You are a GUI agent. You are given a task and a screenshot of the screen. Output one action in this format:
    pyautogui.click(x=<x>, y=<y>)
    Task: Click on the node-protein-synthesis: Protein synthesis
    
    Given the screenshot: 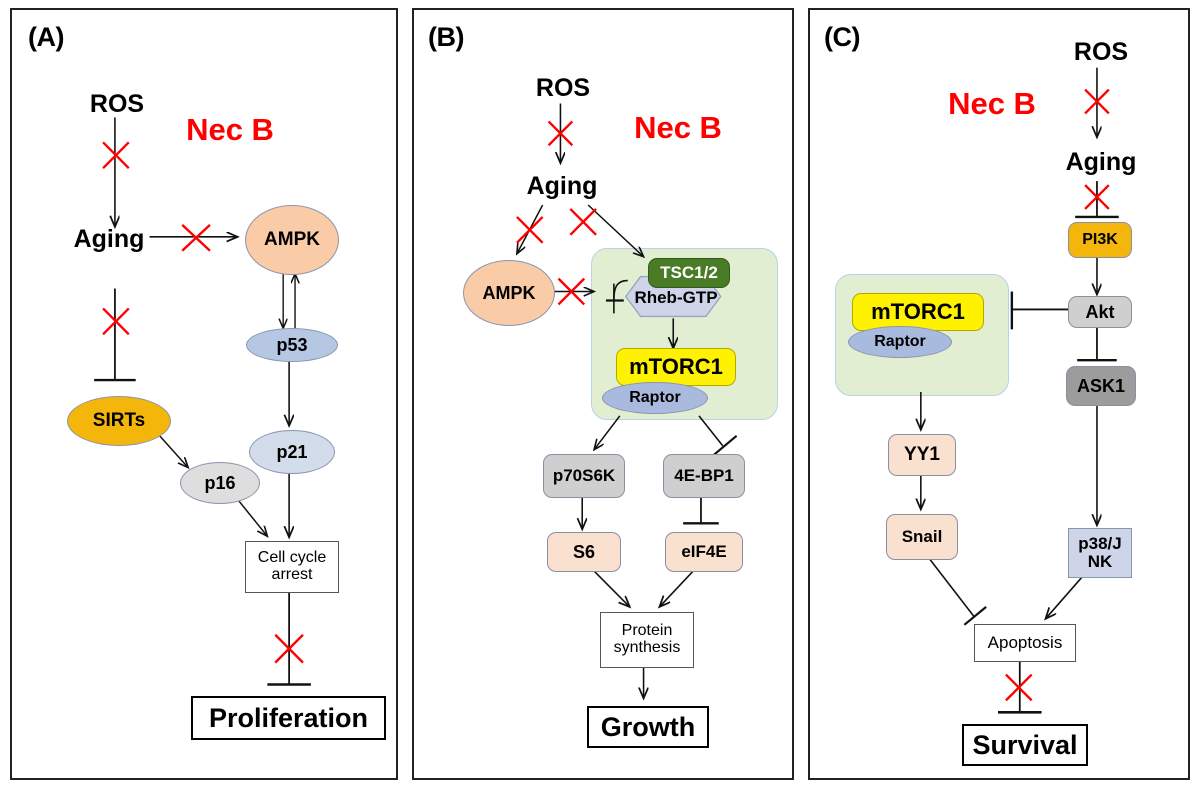 What is the action you would take?
    pyautogui.click(x=647, y=640)
    